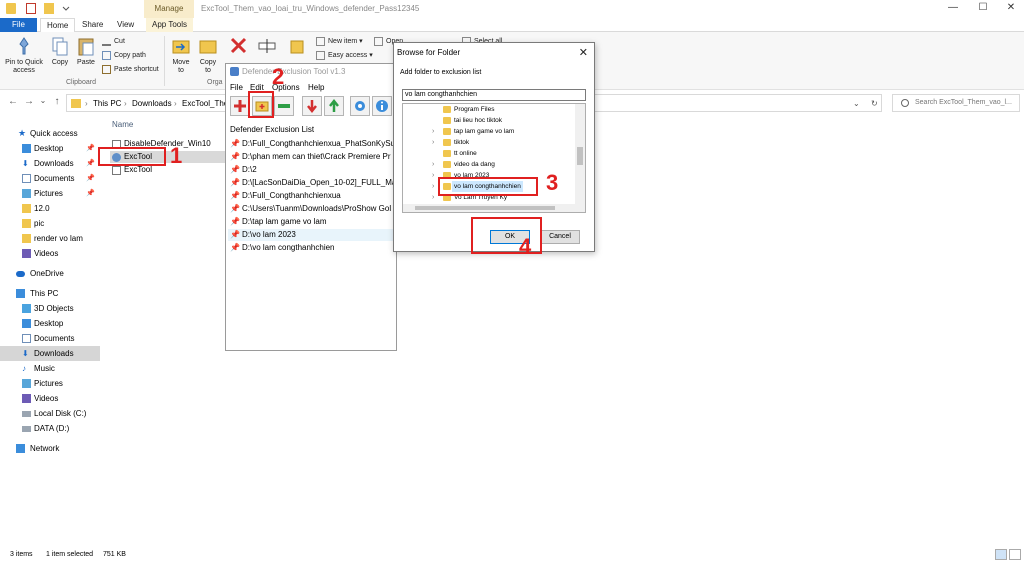  I want to click on nav-pc-pictures: Pictures, so click(50, 383).